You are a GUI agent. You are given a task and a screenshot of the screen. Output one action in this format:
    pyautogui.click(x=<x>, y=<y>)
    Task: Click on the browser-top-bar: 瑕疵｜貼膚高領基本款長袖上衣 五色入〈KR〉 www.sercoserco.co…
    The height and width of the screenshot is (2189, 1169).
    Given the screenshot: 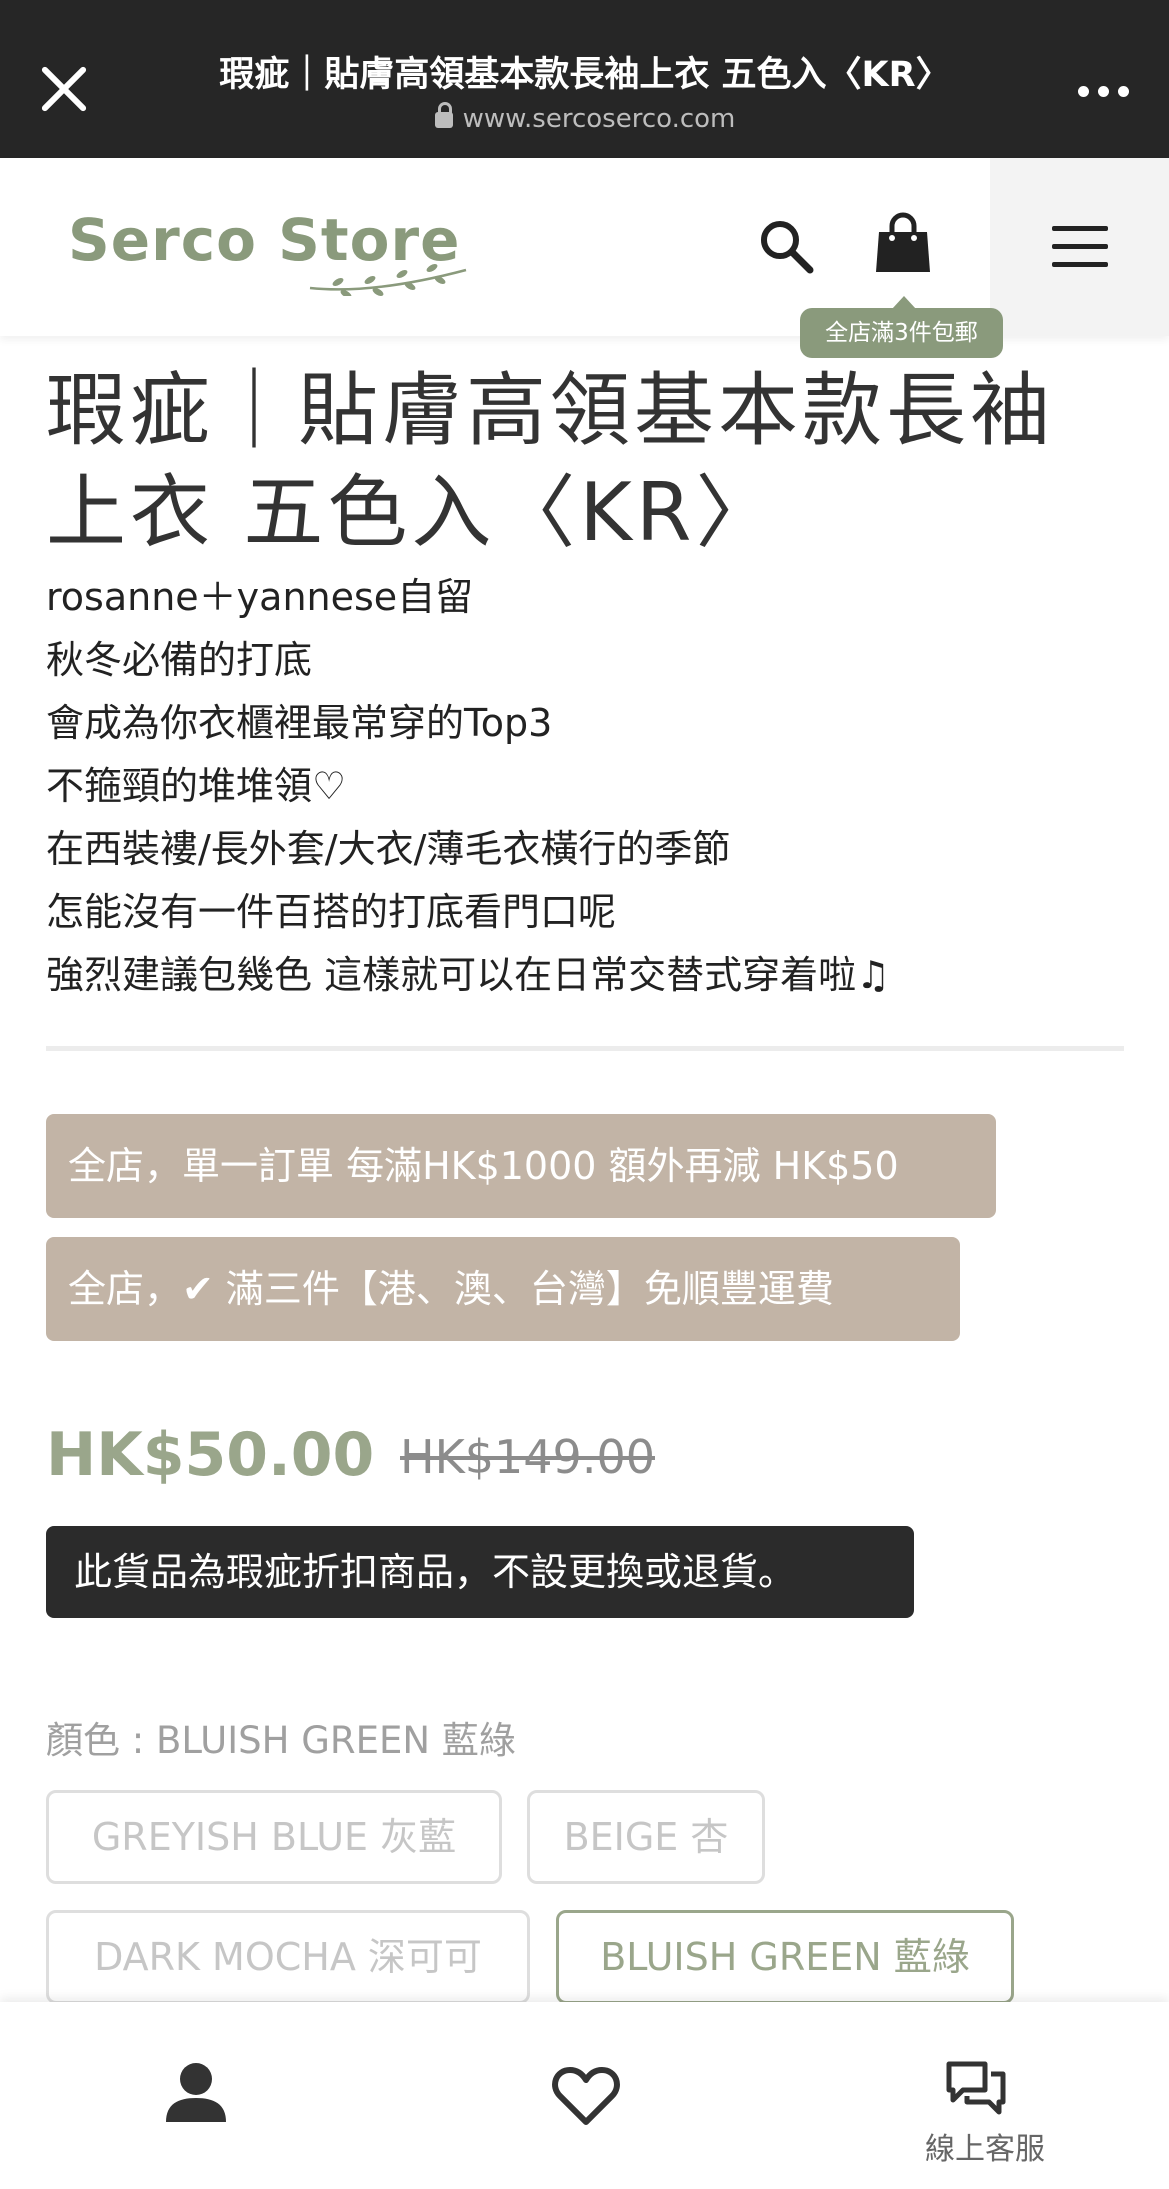 What is the action you would take?
    pyautogui.click(x=584, y=79)
    